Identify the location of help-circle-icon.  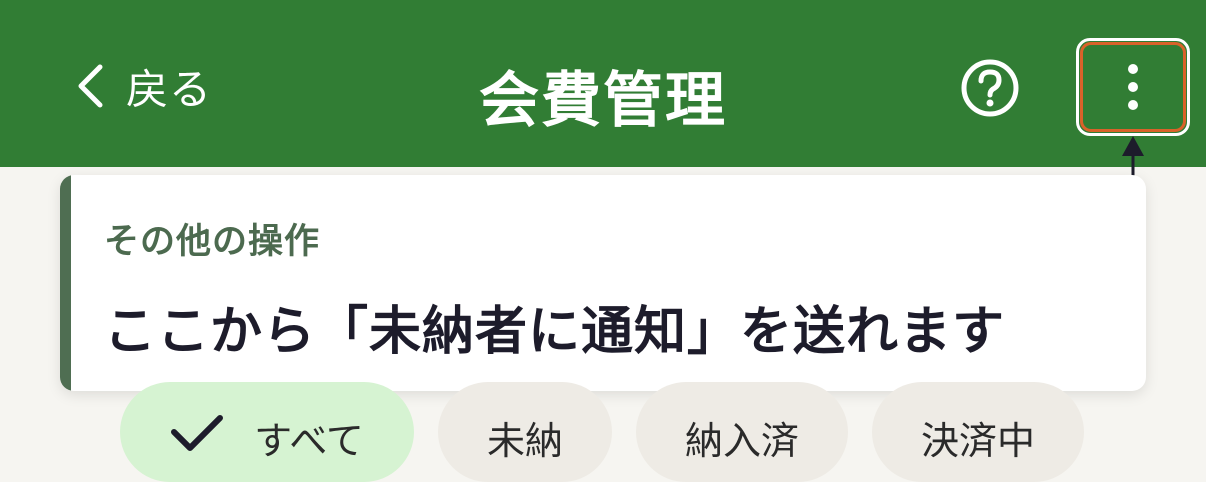
(990, 90).